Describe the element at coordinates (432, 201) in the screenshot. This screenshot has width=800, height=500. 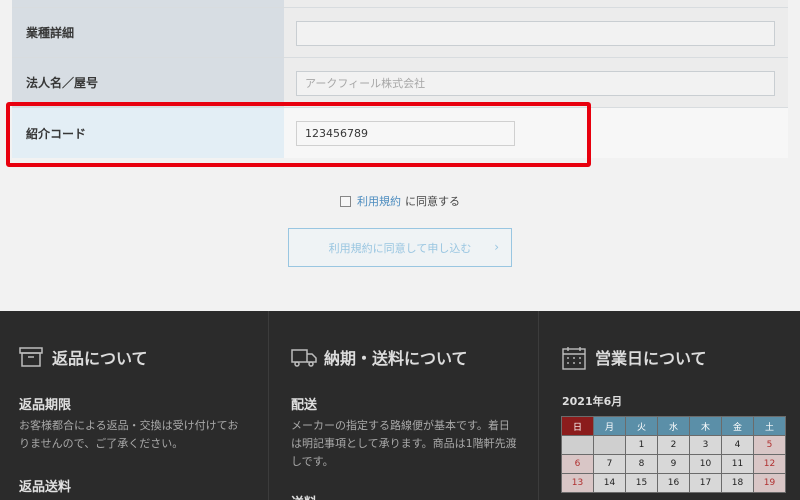
I see `terms-agree-text: に同意する` at that location.